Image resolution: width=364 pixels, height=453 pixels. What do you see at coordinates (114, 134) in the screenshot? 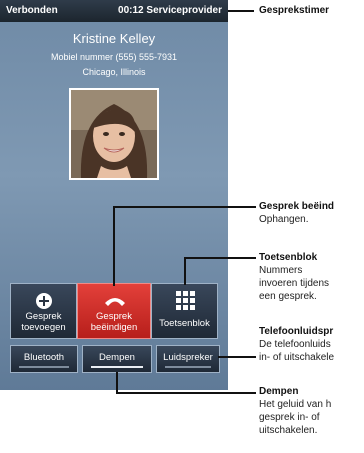
I see `contact-photo` at bounding box center [114, 134].